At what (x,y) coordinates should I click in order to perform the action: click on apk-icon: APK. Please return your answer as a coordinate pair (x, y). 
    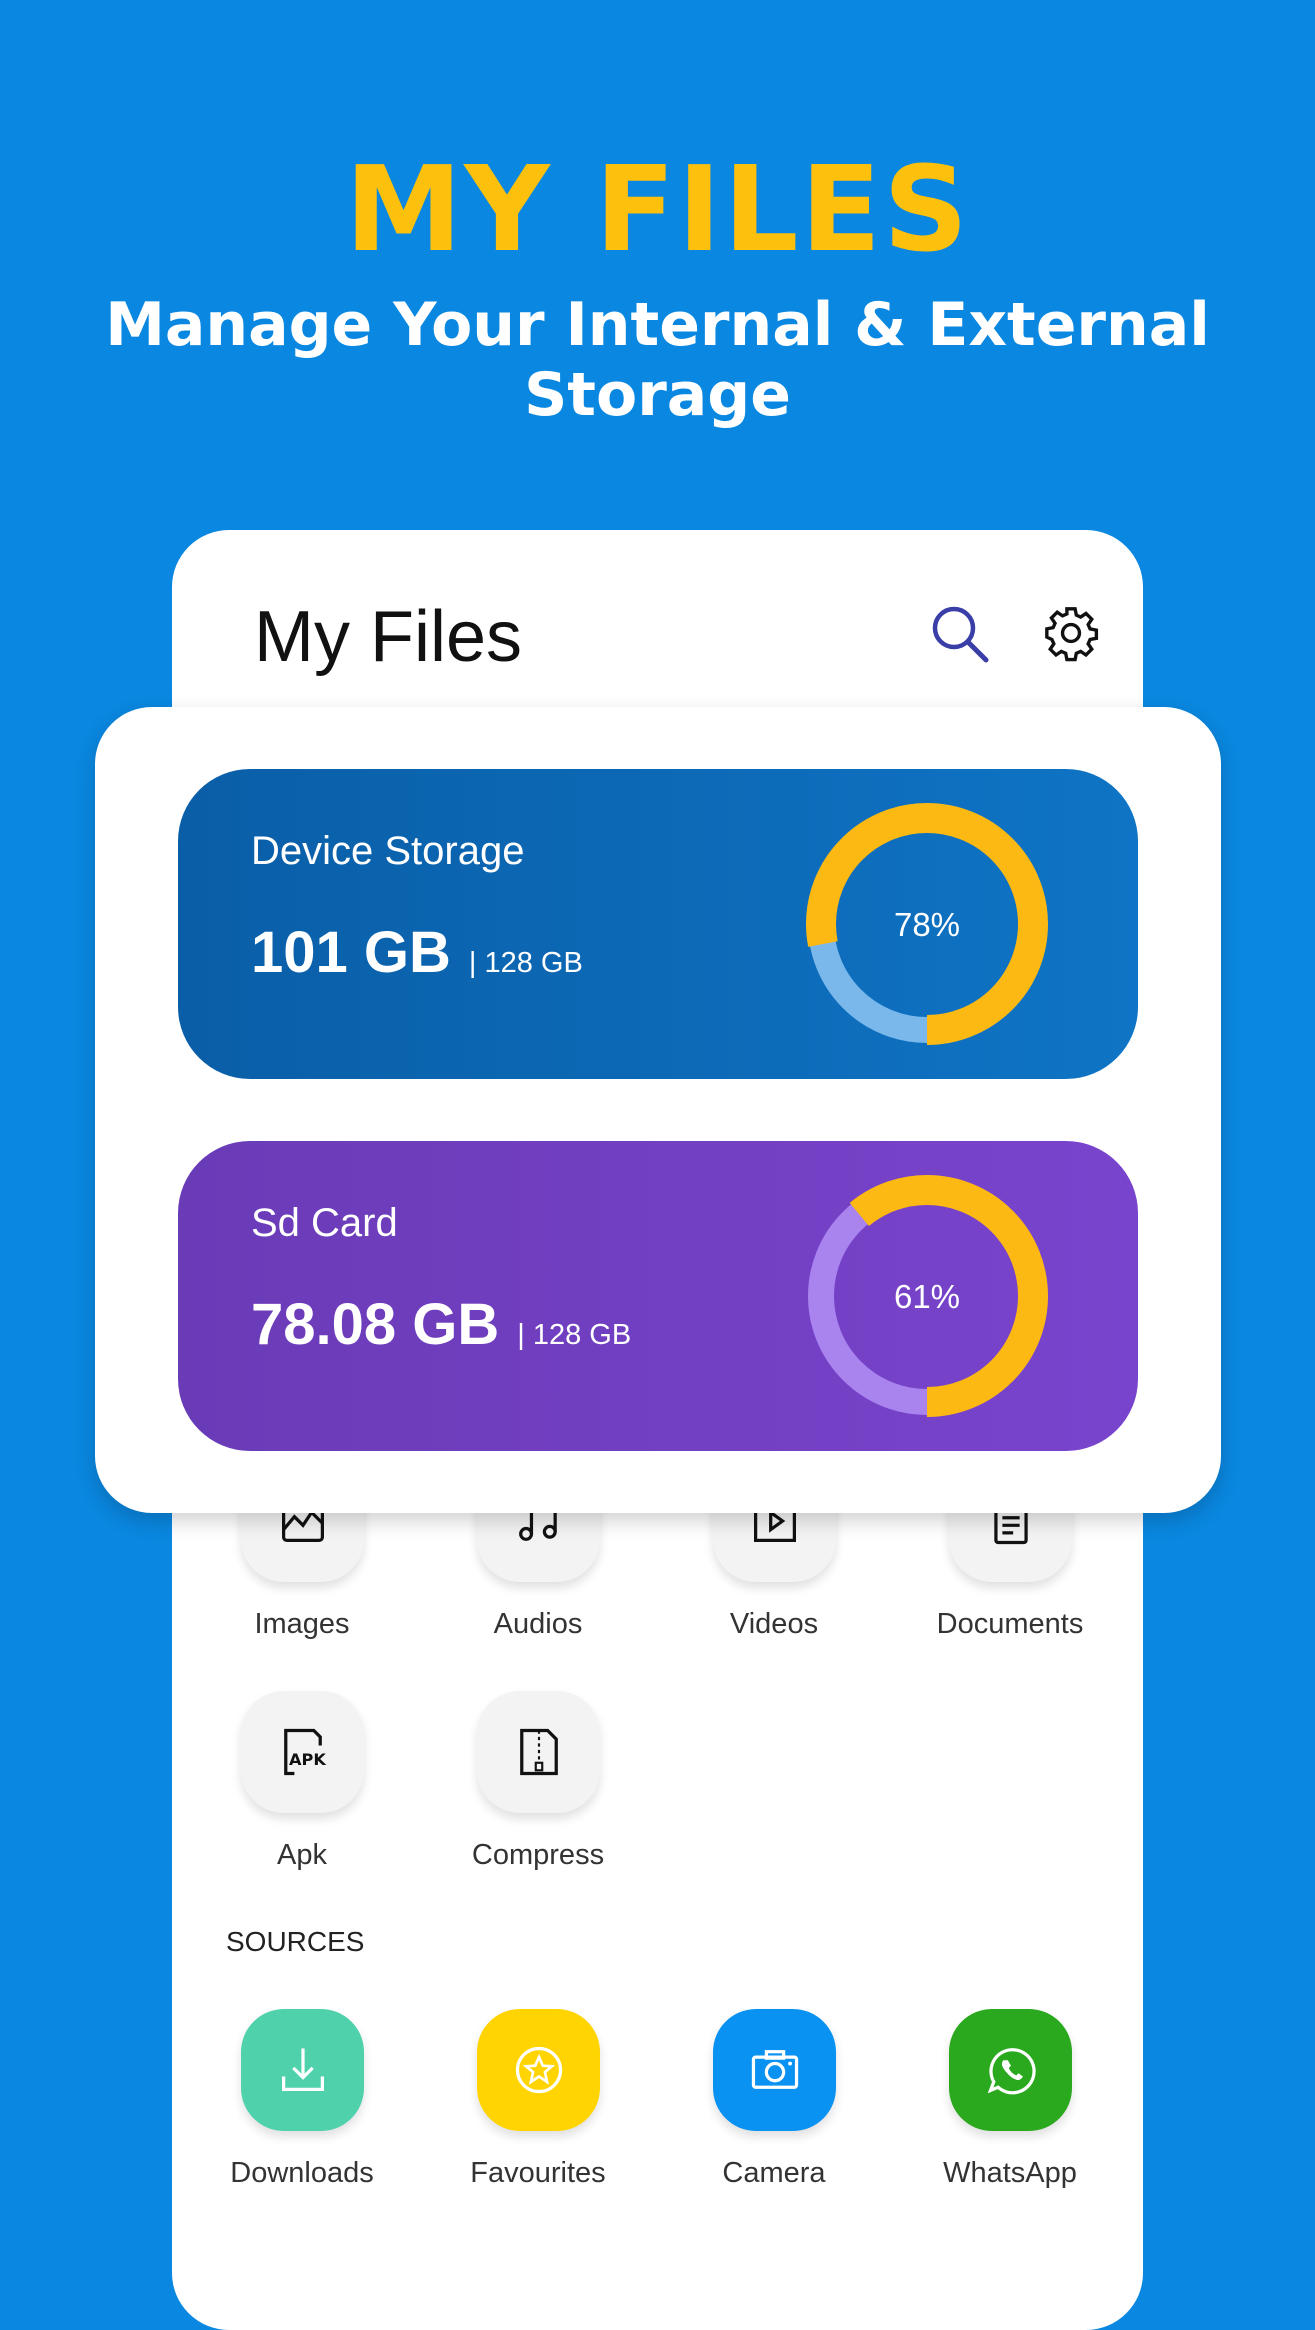
    Looking at the image, I should click on (304, 1752).